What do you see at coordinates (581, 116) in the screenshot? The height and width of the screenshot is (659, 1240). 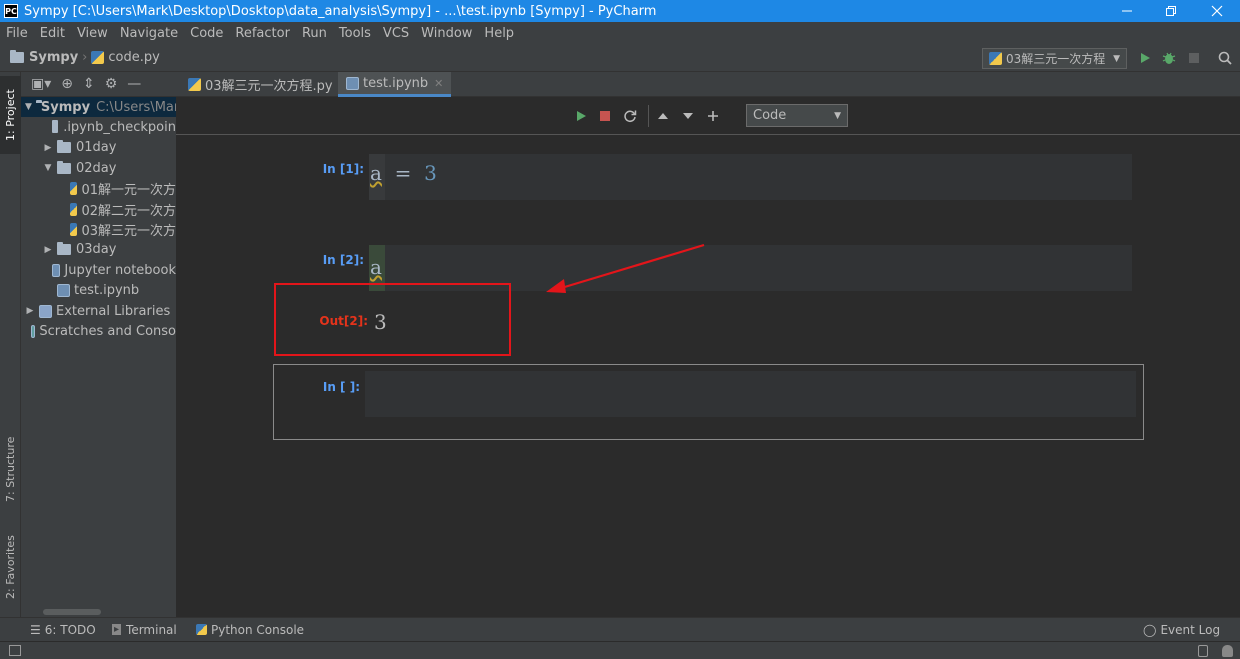 I see `run-cell-button` at bounding box center [581, 116].